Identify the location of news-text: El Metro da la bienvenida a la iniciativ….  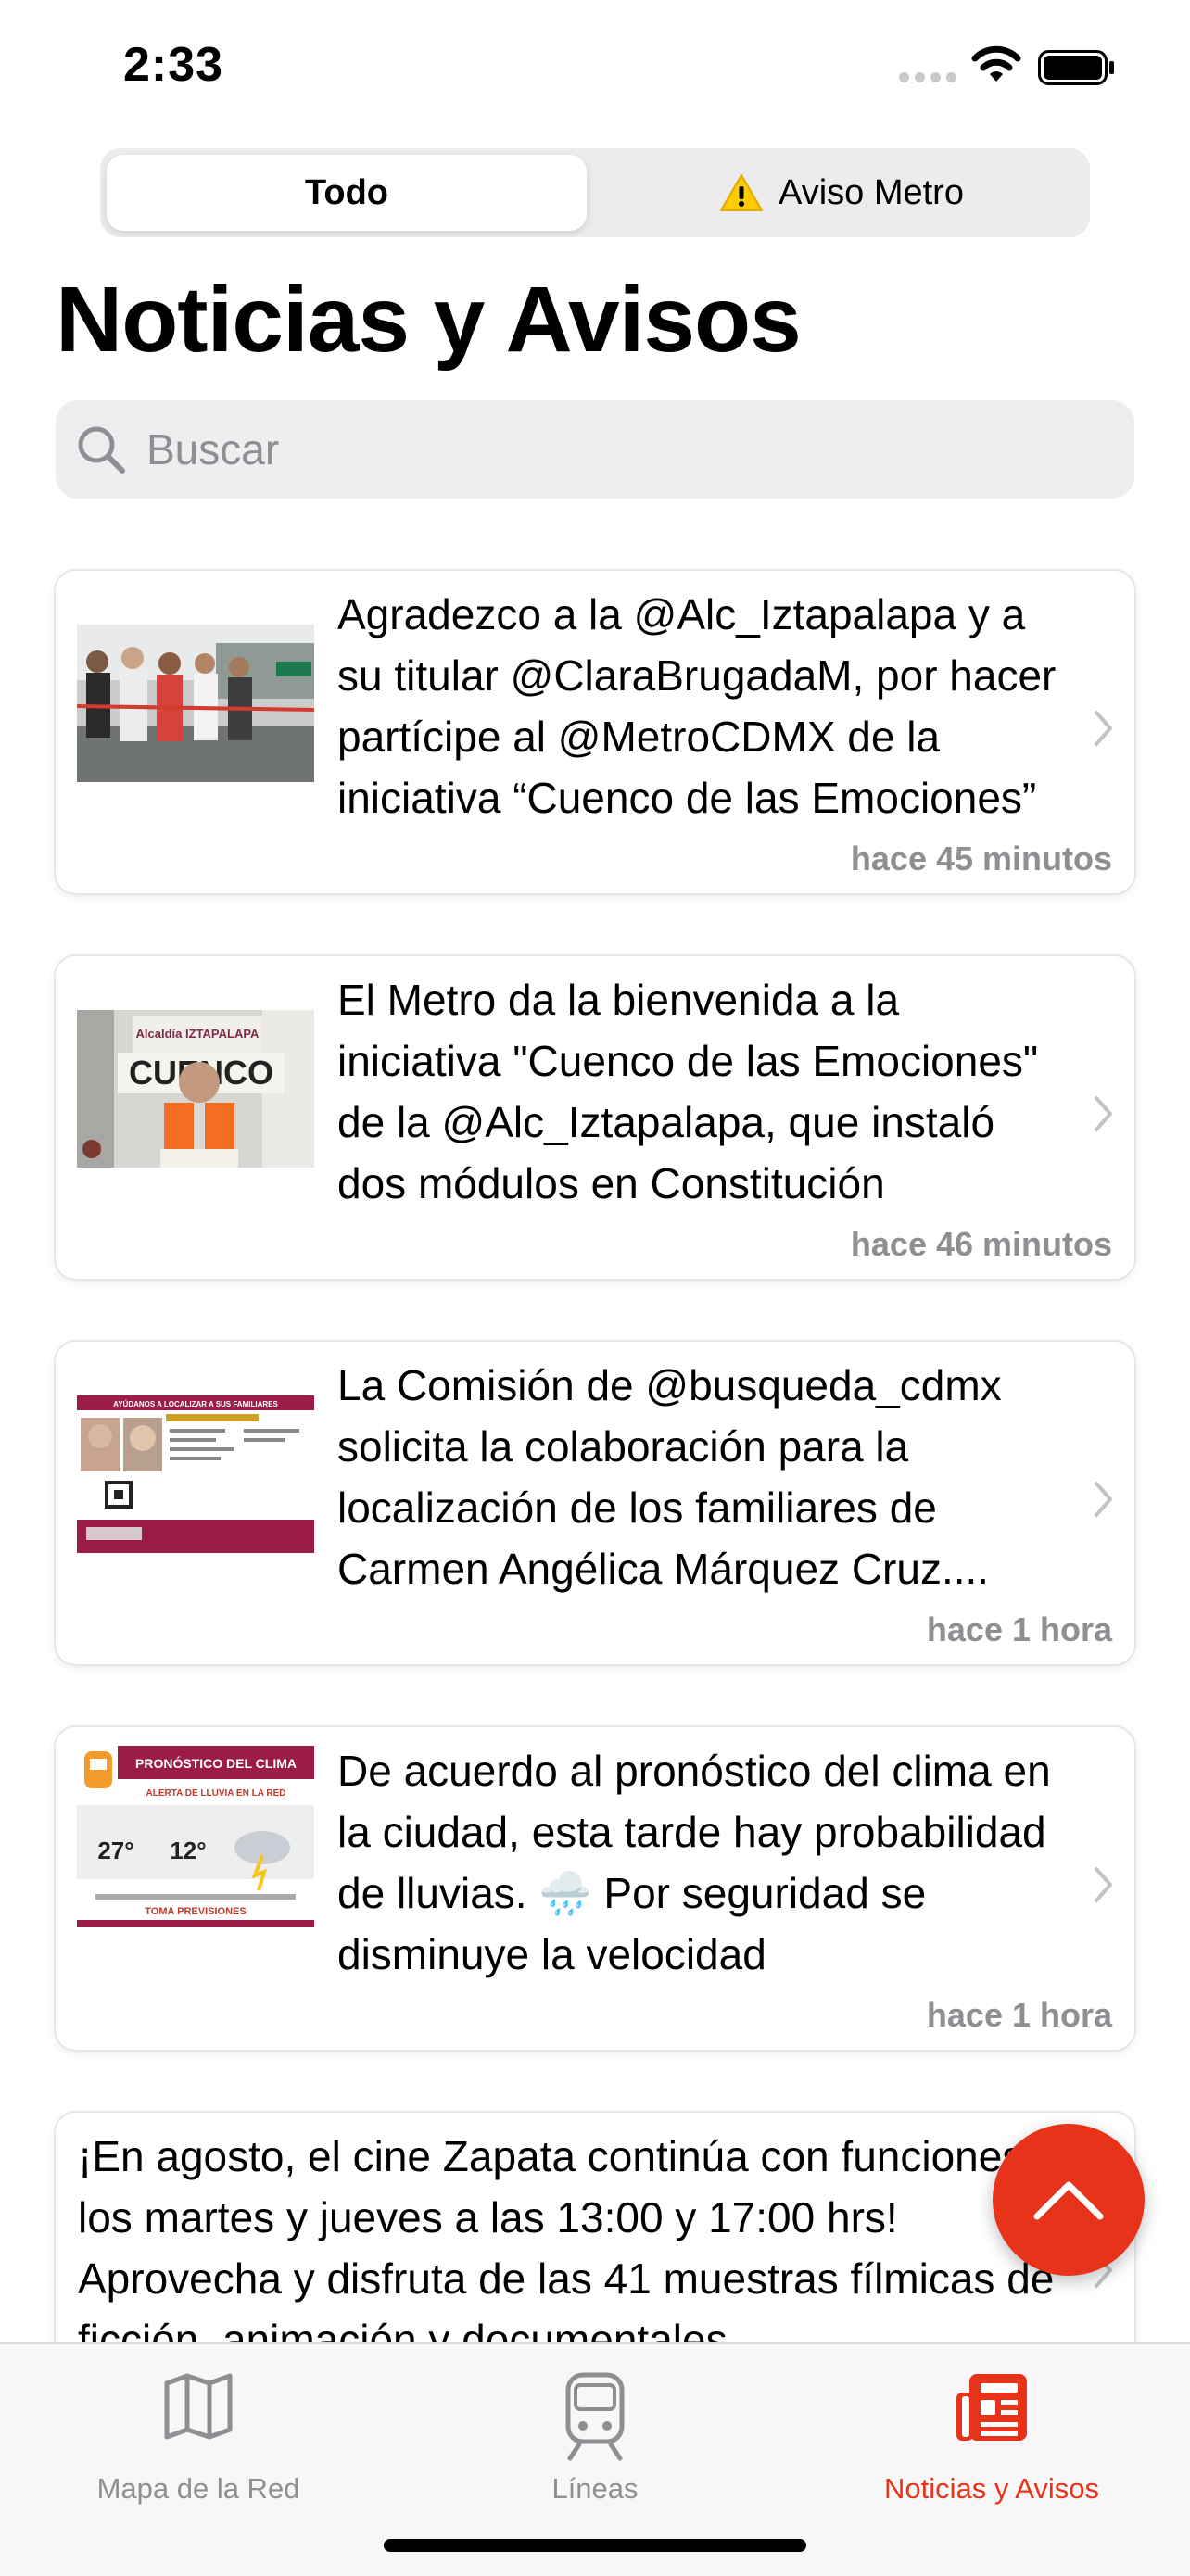
(688, 1091).